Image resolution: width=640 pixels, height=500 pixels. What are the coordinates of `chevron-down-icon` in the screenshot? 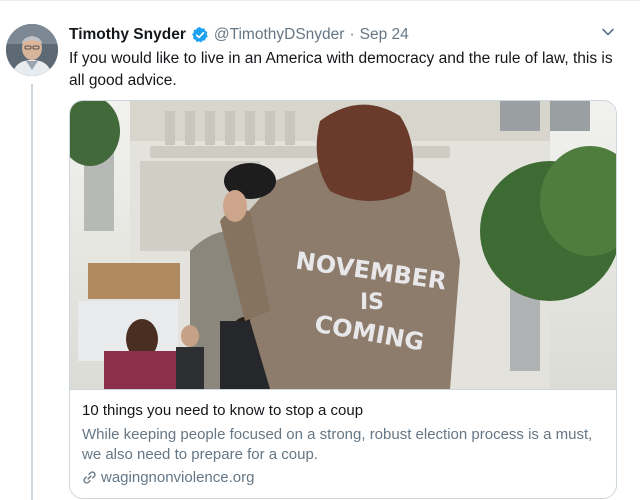 It's located at (608, 32).